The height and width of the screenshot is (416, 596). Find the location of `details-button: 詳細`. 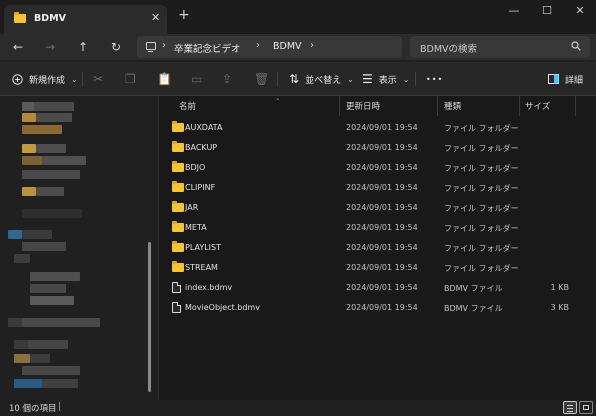

details-button: 詳細 is located at coordinates (565, 79).